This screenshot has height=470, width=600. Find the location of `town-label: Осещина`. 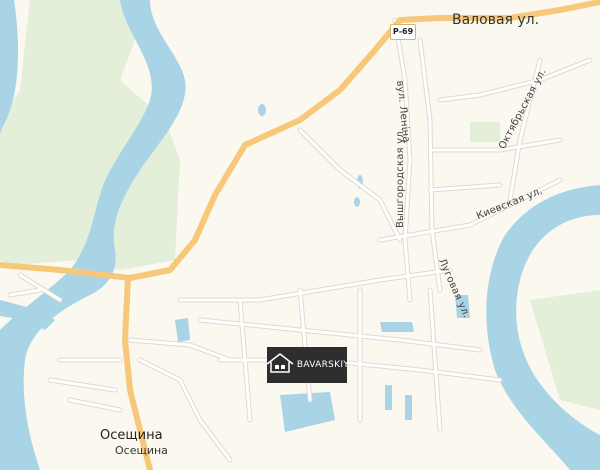

town-label: Осещина is located at coordinates (131, 435).